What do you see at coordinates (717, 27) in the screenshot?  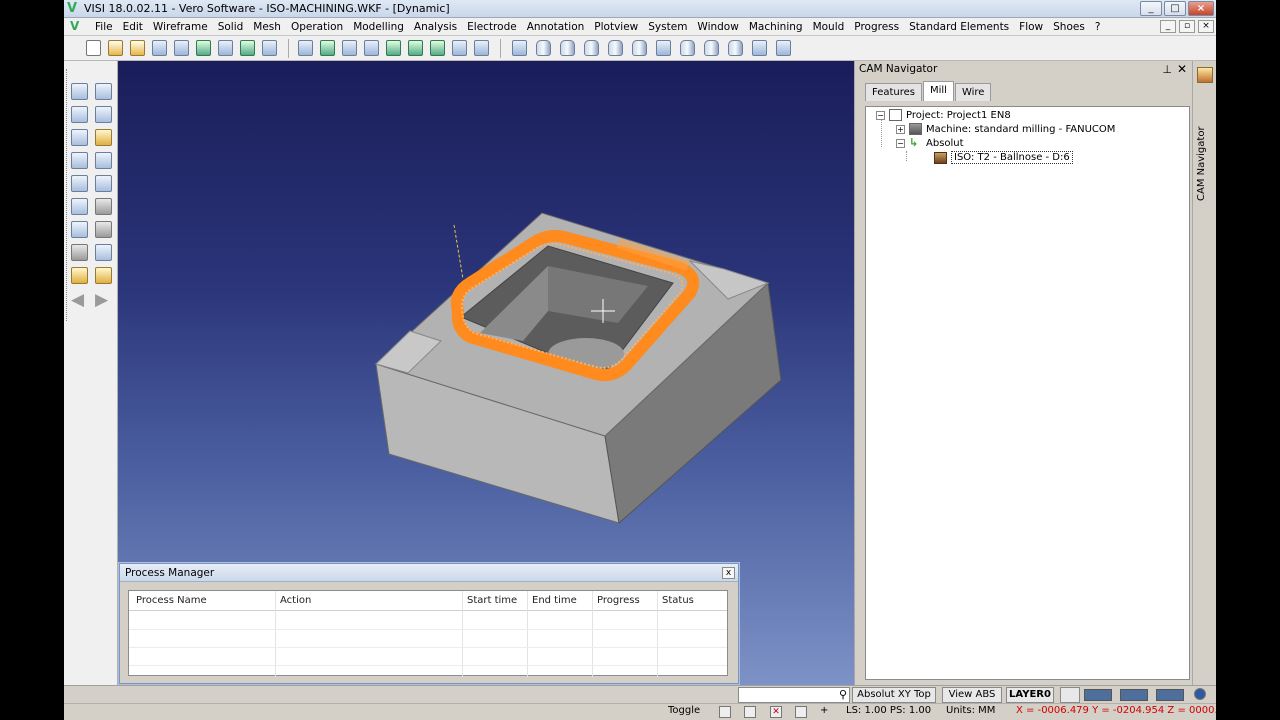 I see `menu-window: Window` at bounding box center [717, 27].